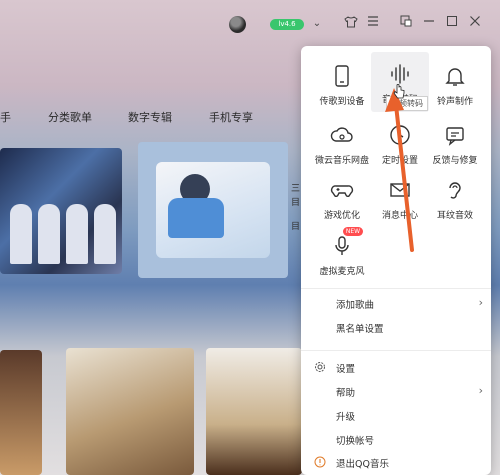  What do you see at coordinates (452, 24) in the screenshot?
I see `maximize-icon` at bounding box center [452, 24].